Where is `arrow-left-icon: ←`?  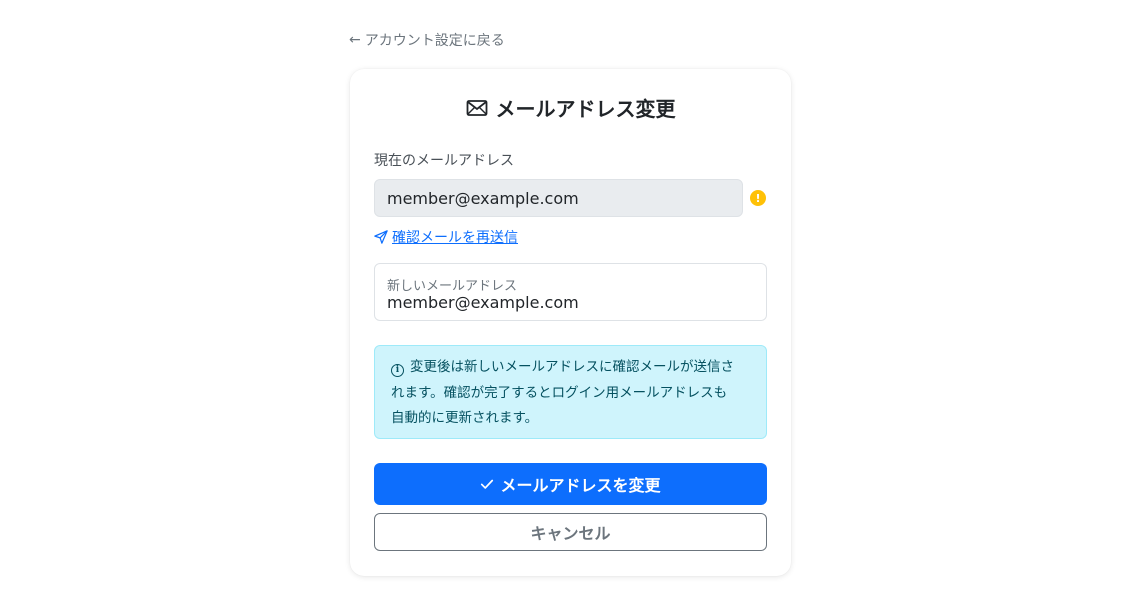
arrow-left-icon: ← is located at coordinates (355, 40).